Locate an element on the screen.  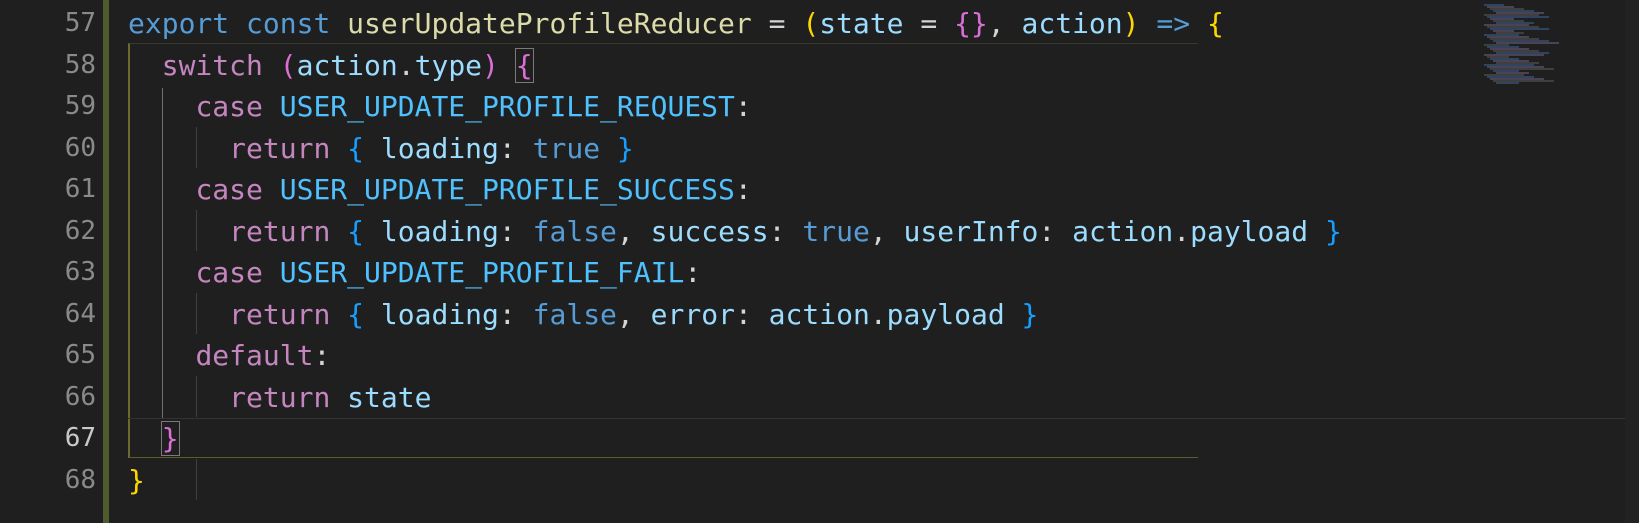
line-number: 68 is located at coordinates (80, 479).